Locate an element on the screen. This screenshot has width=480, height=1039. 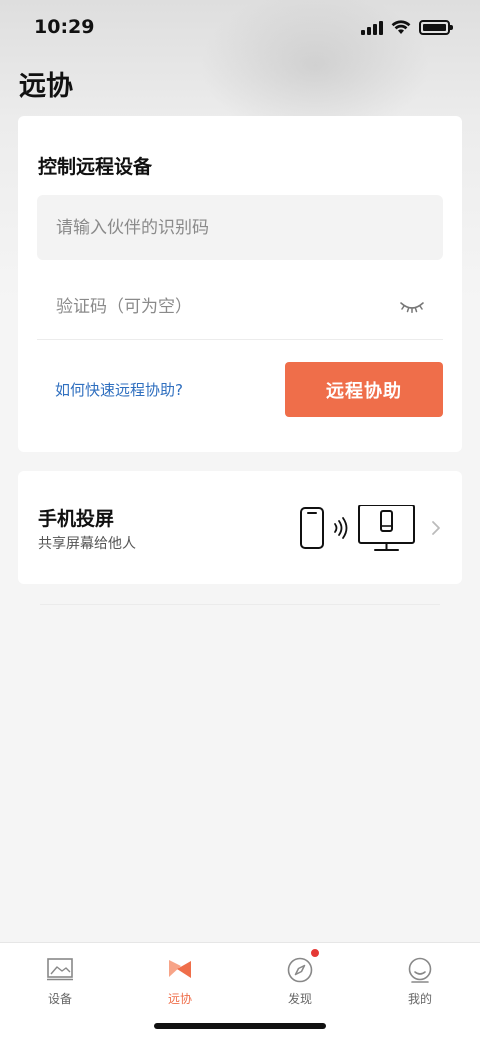
remote-assist-button: 远程协助 is located at coordinates (364, 389).